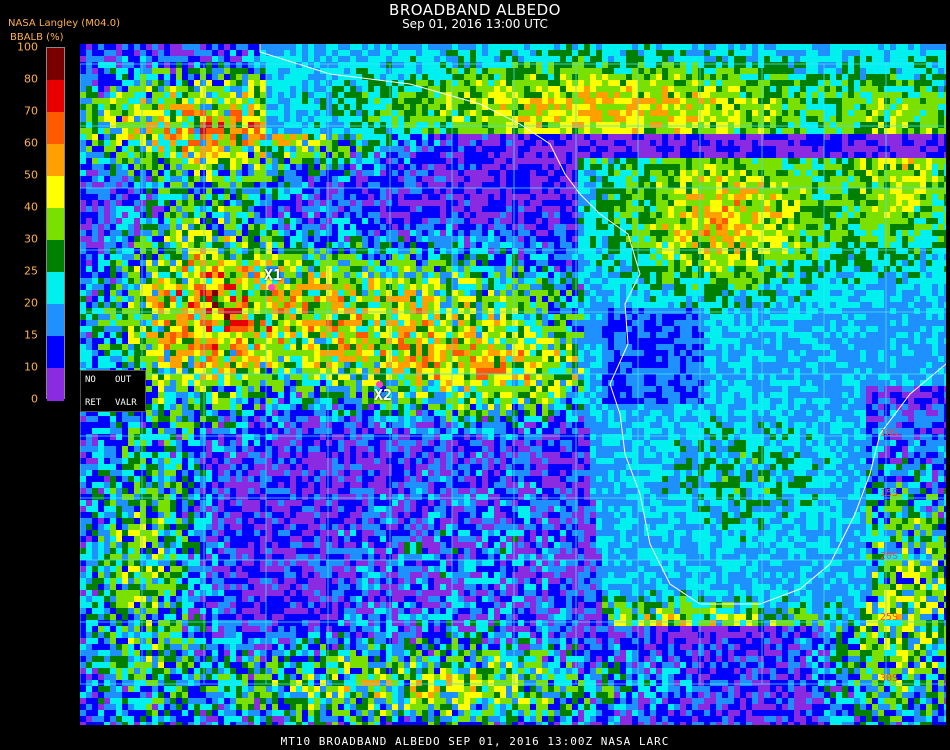  I want to click on legend-tick-0: 0, so click(34, 399).